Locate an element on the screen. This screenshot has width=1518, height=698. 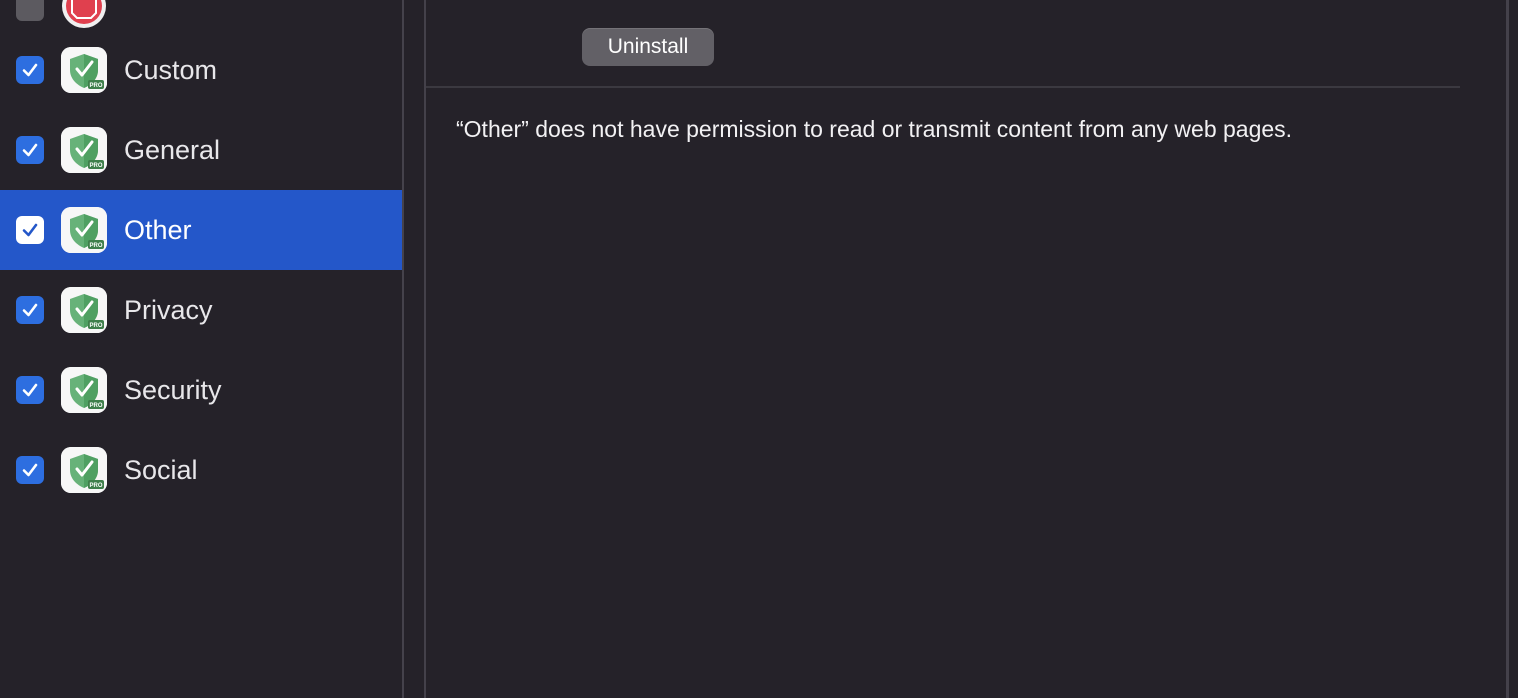
stop-sign-icon is located at coordinates (84, 14).